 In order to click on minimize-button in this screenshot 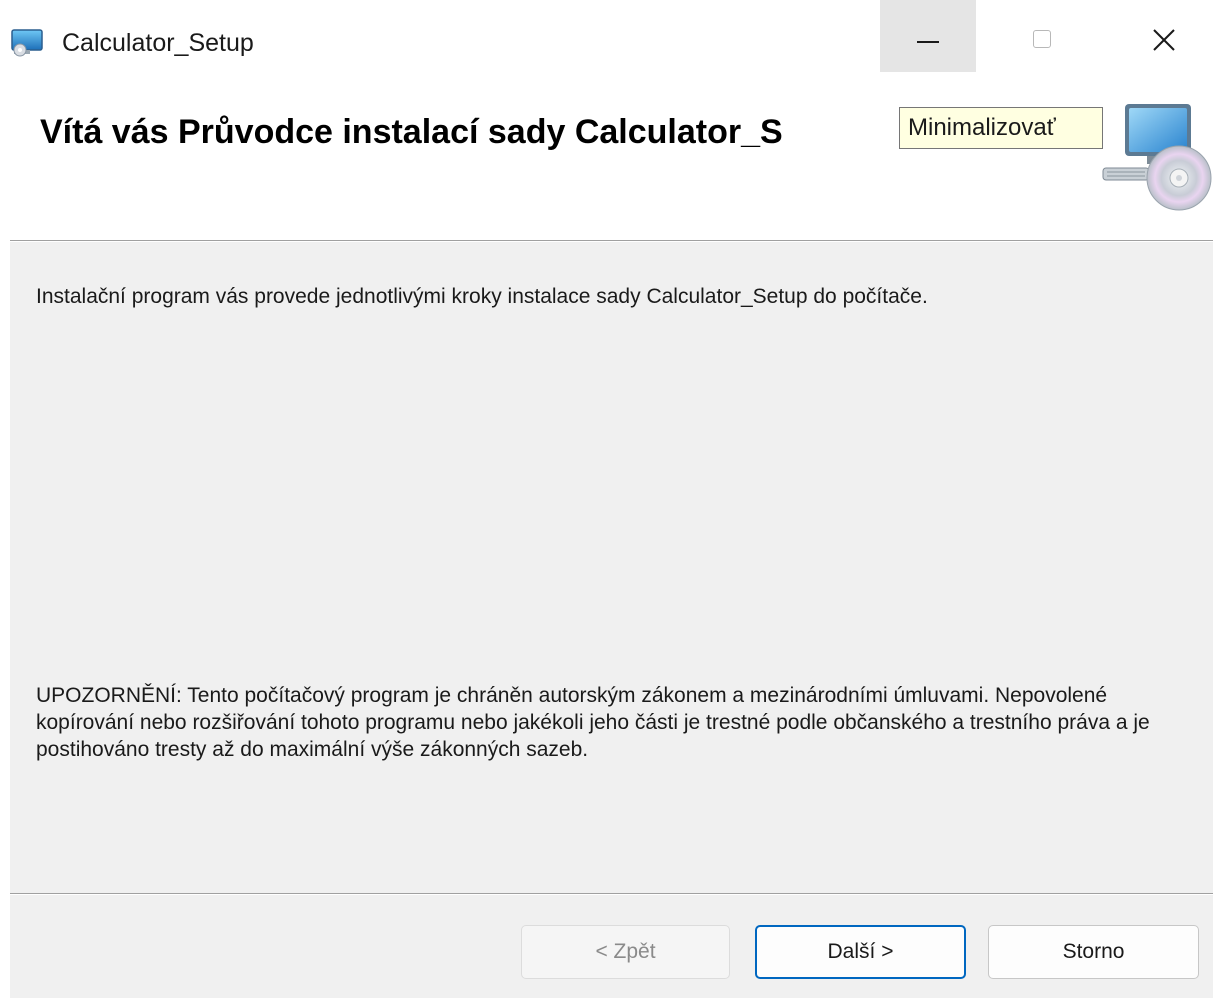, I will do `click(928, 36)`.